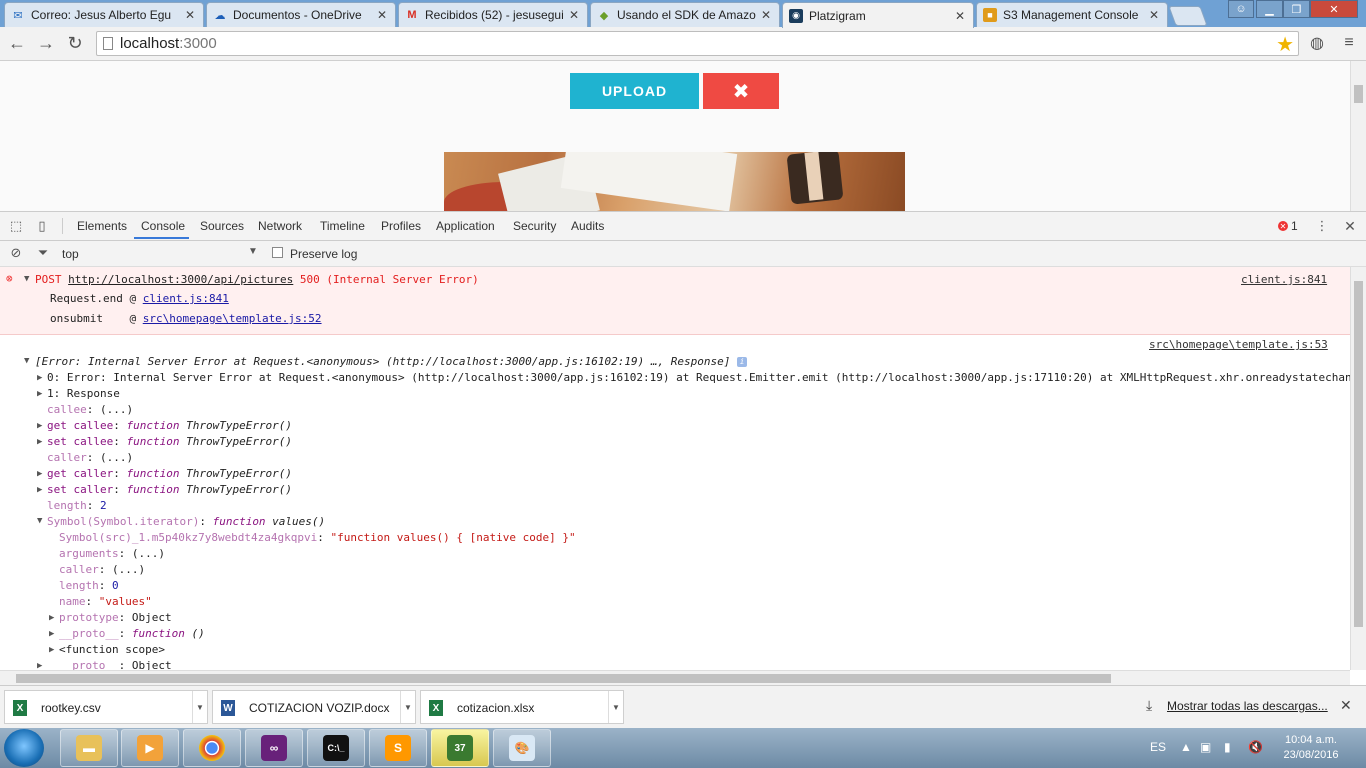 This screenshot has width=1366, height=768. I want to click on tab-outlook-mail: ✉ Correo: Jesus Alberto Egu ✕, so click(104, 14).